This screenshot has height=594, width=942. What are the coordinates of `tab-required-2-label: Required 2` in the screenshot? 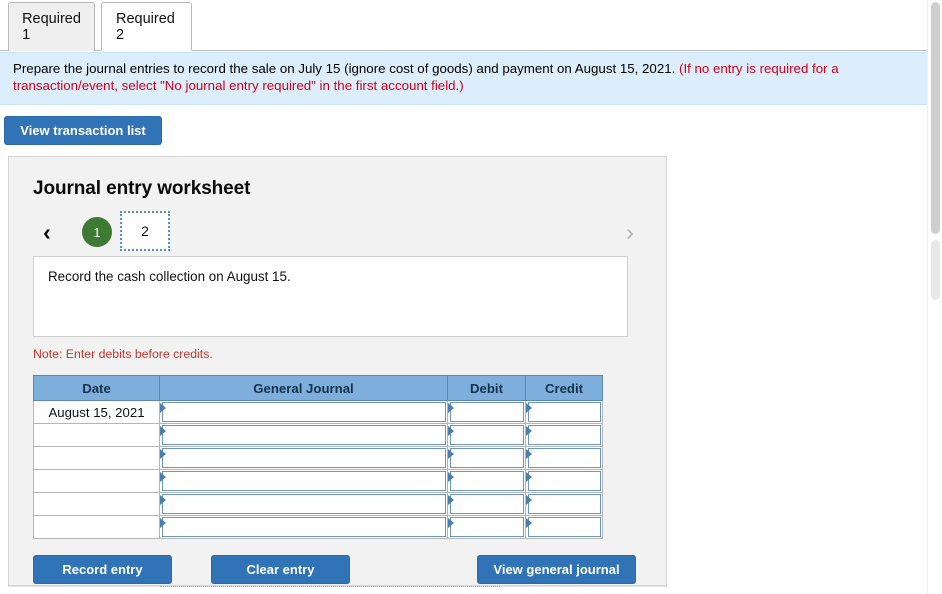 It's located at (145, 26).